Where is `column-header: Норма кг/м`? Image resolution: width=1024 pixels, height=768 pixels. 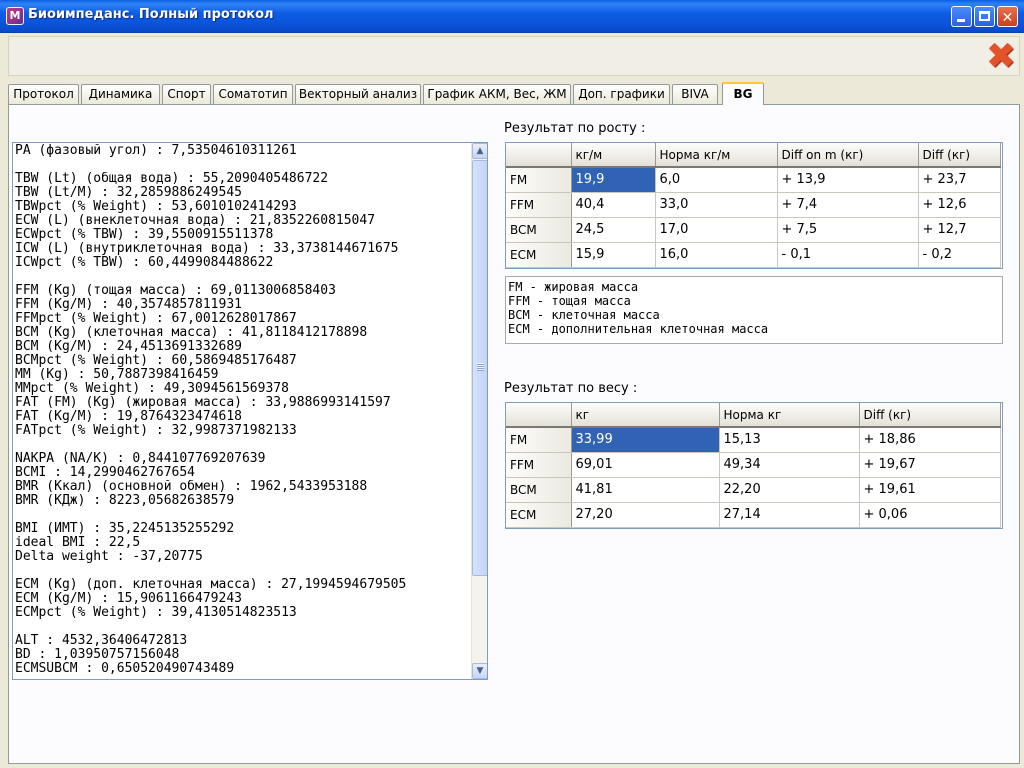 column-header: Норма кг/м is located at coordinates (716, 155).